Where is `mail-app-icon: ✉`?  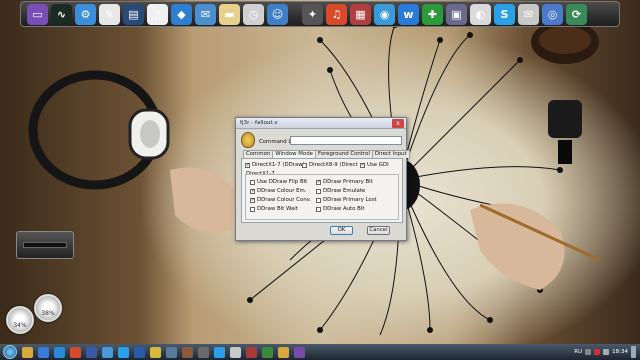 mail-app-icon: ✉ is located at coordinates (528, 14).